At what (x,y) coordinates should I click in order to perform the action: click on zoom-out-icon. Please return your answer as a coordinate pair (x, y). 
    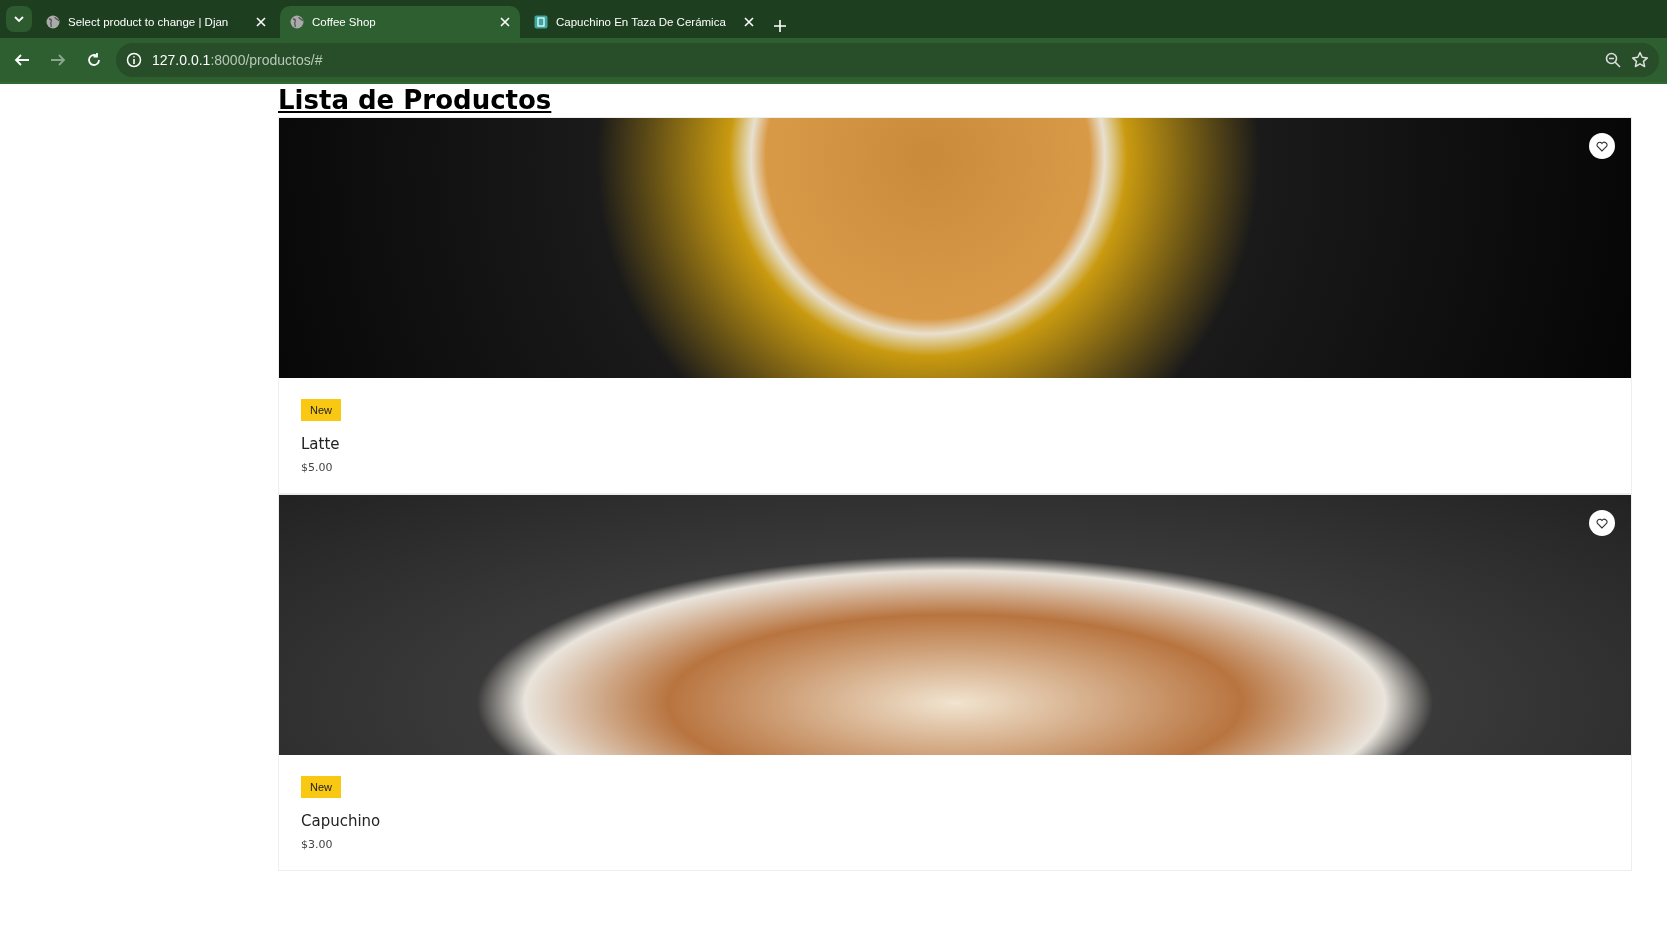
    Looking at the image, I should click on (1613, 60).